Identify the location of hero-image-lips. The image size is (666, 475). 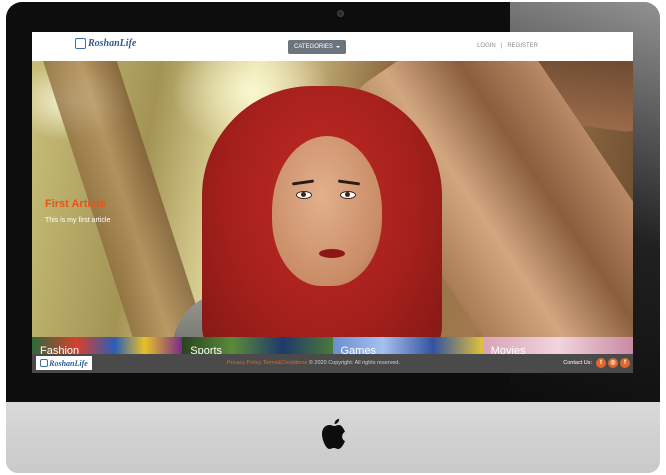
(332, 253).